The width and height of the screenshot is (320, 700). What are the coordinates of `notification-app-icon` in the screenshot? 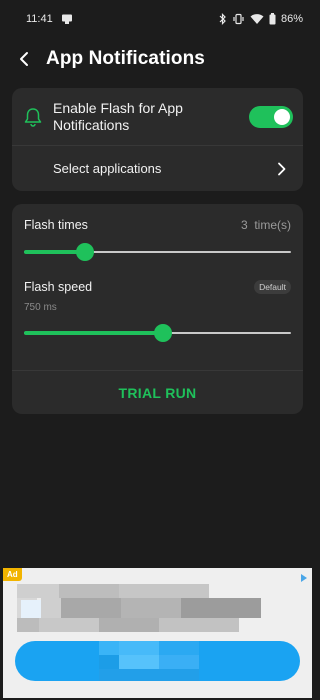 It's located at (67, 19).